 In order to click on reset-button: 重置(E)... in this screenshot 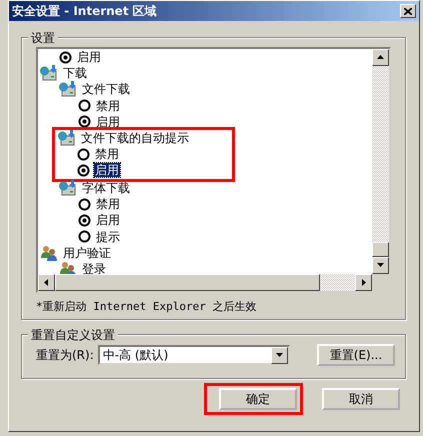, I will do `click(356, 355)`.